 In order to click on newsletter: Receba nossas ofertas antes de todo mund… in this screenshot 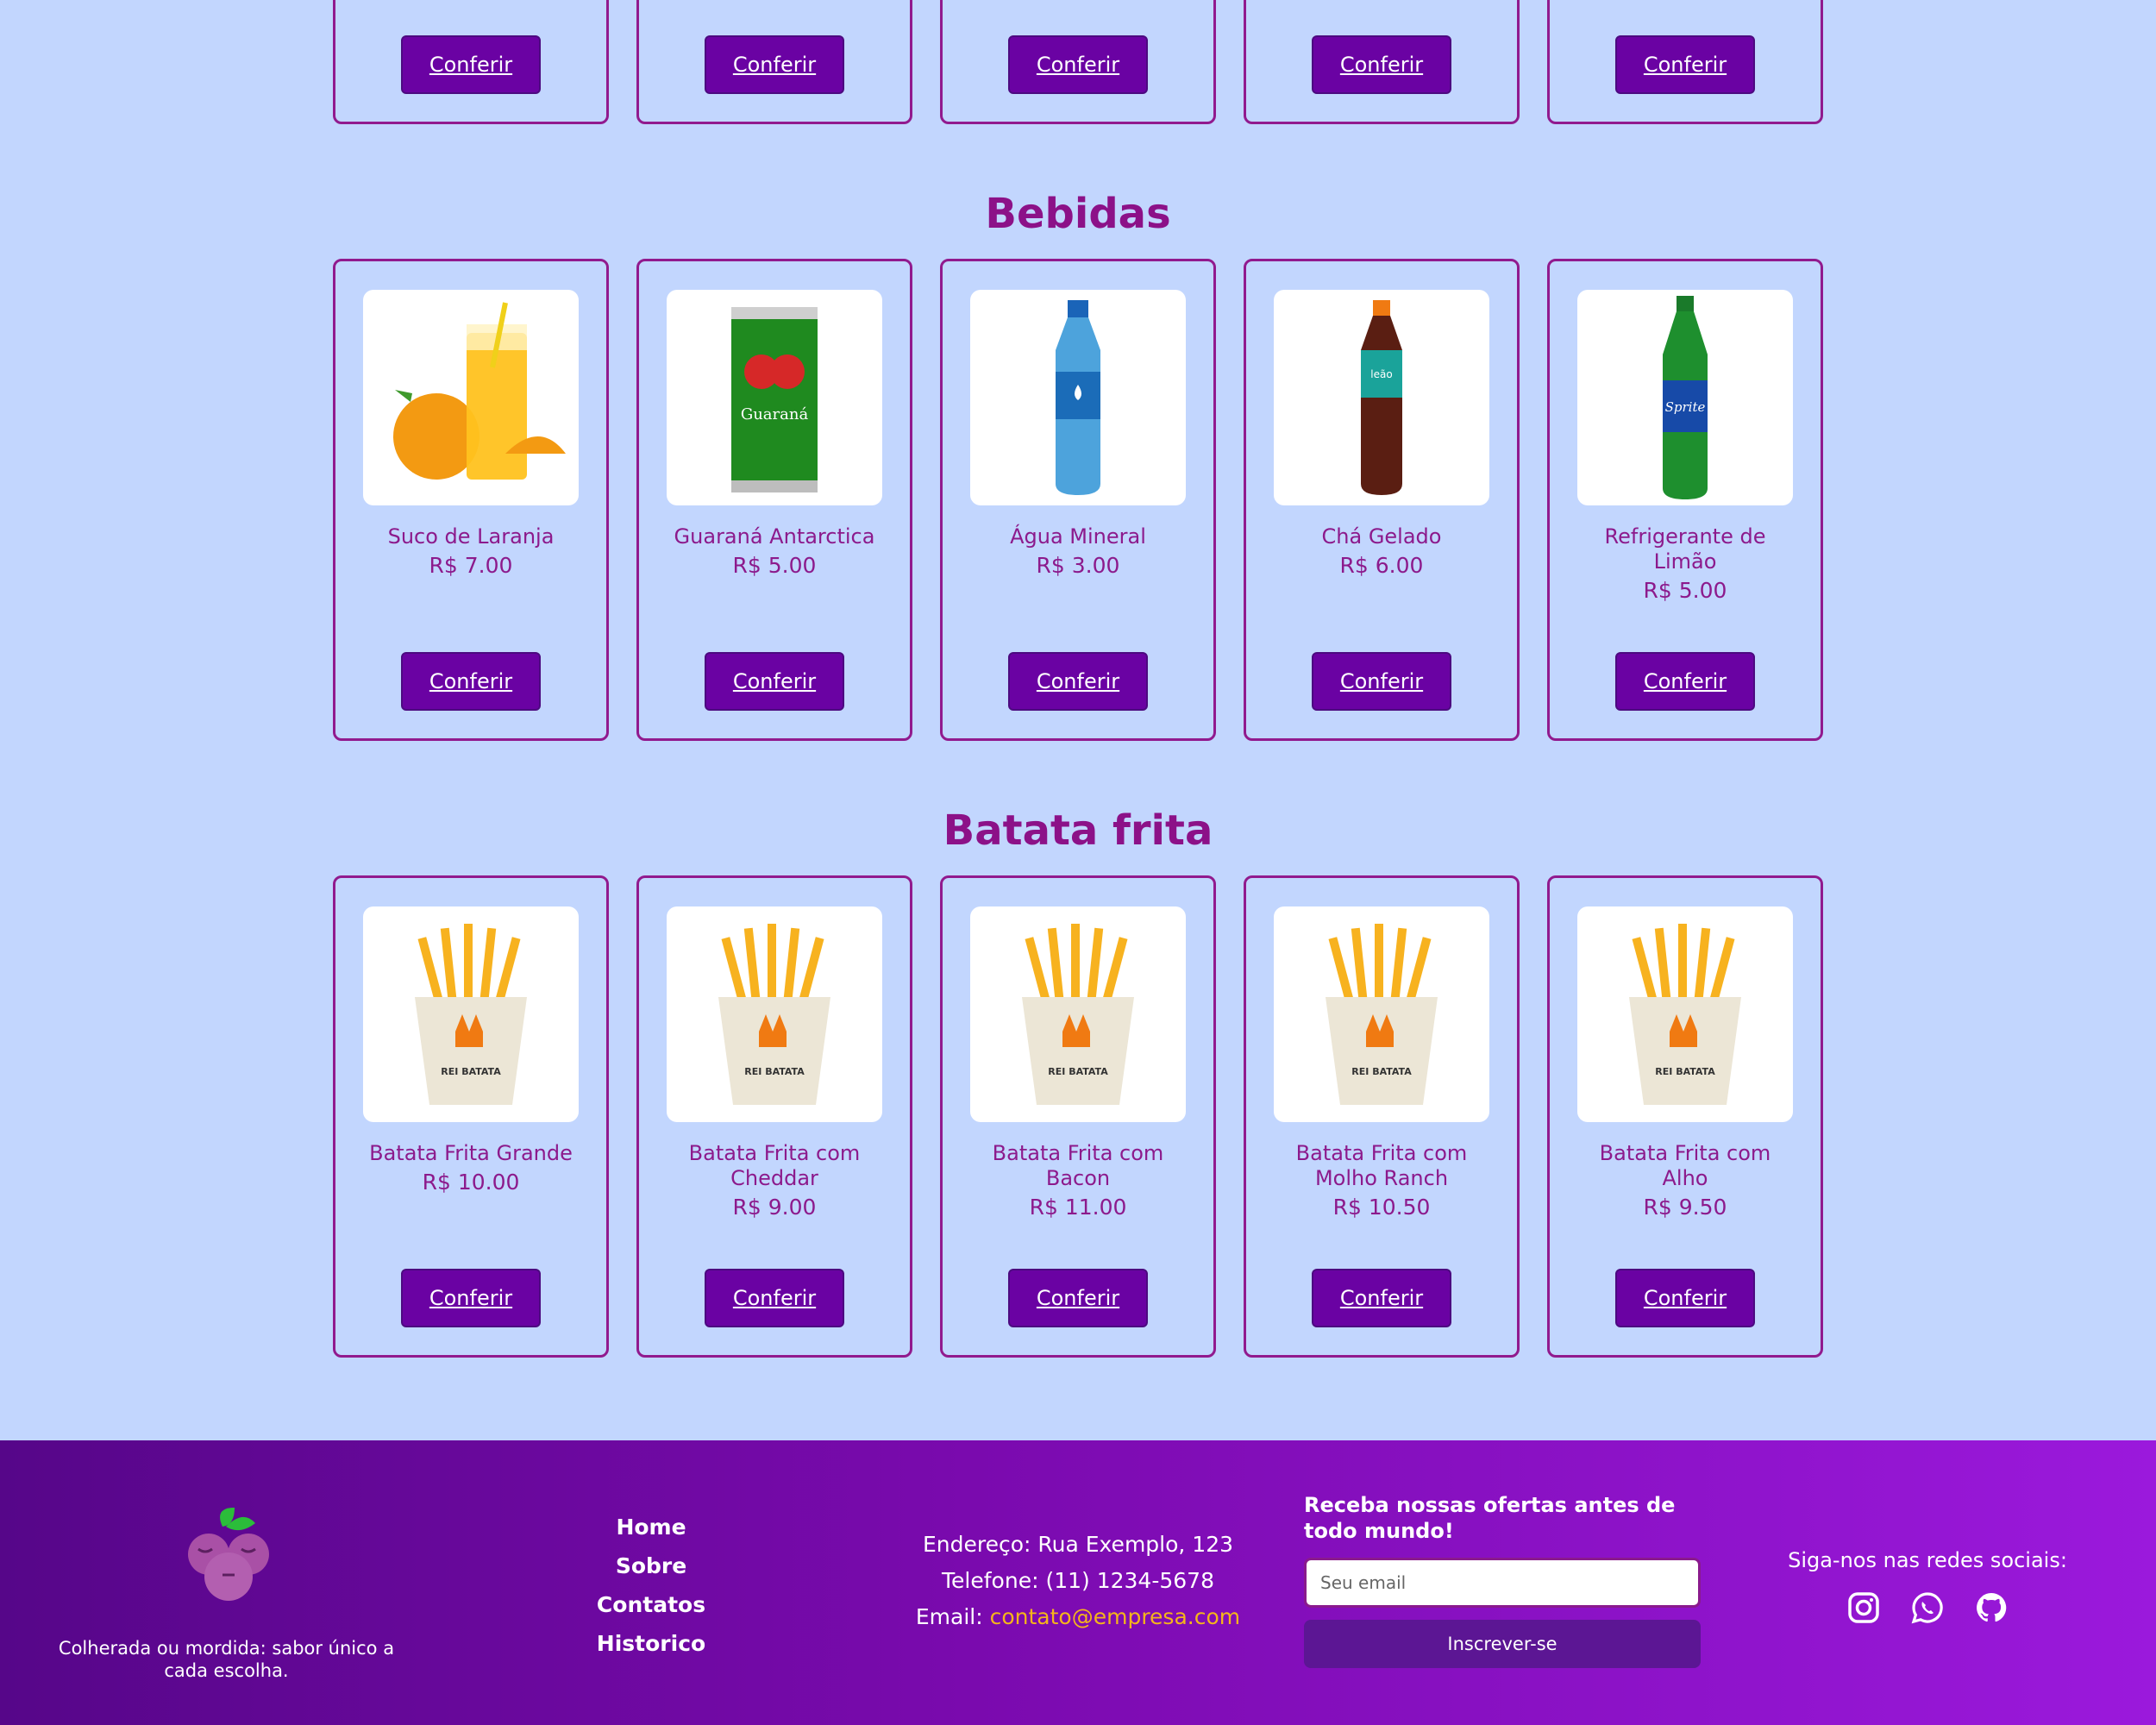, I will do `click(1503, 1580)`.